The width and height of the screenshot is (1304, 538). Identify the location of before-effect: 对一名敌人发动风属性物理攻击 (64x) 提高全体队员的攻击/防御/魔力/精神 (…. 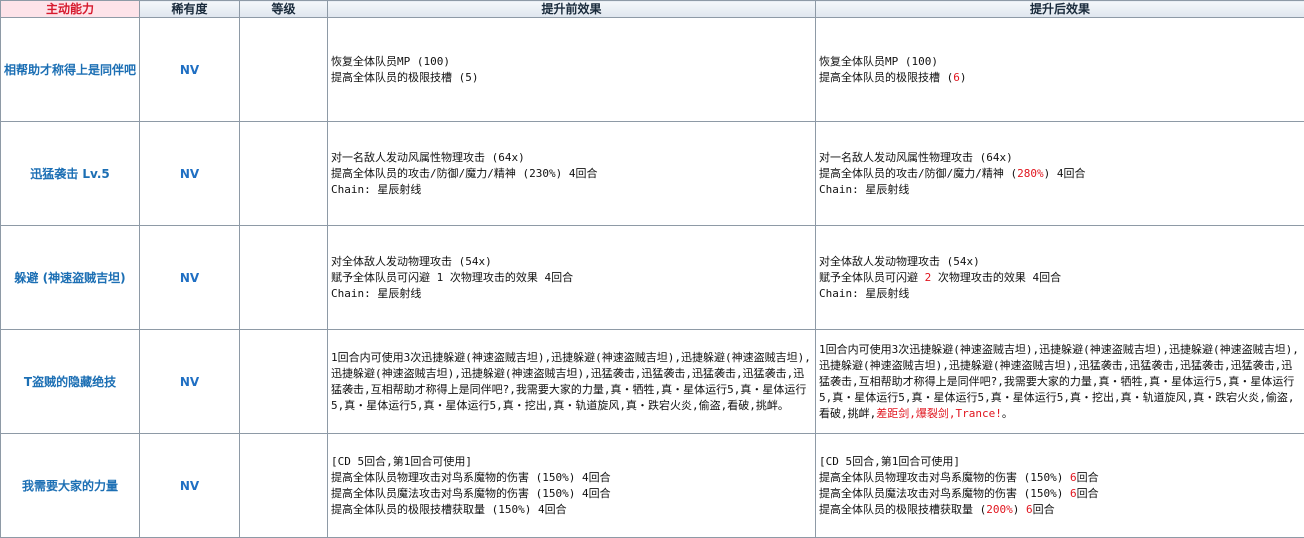
(571, 173).